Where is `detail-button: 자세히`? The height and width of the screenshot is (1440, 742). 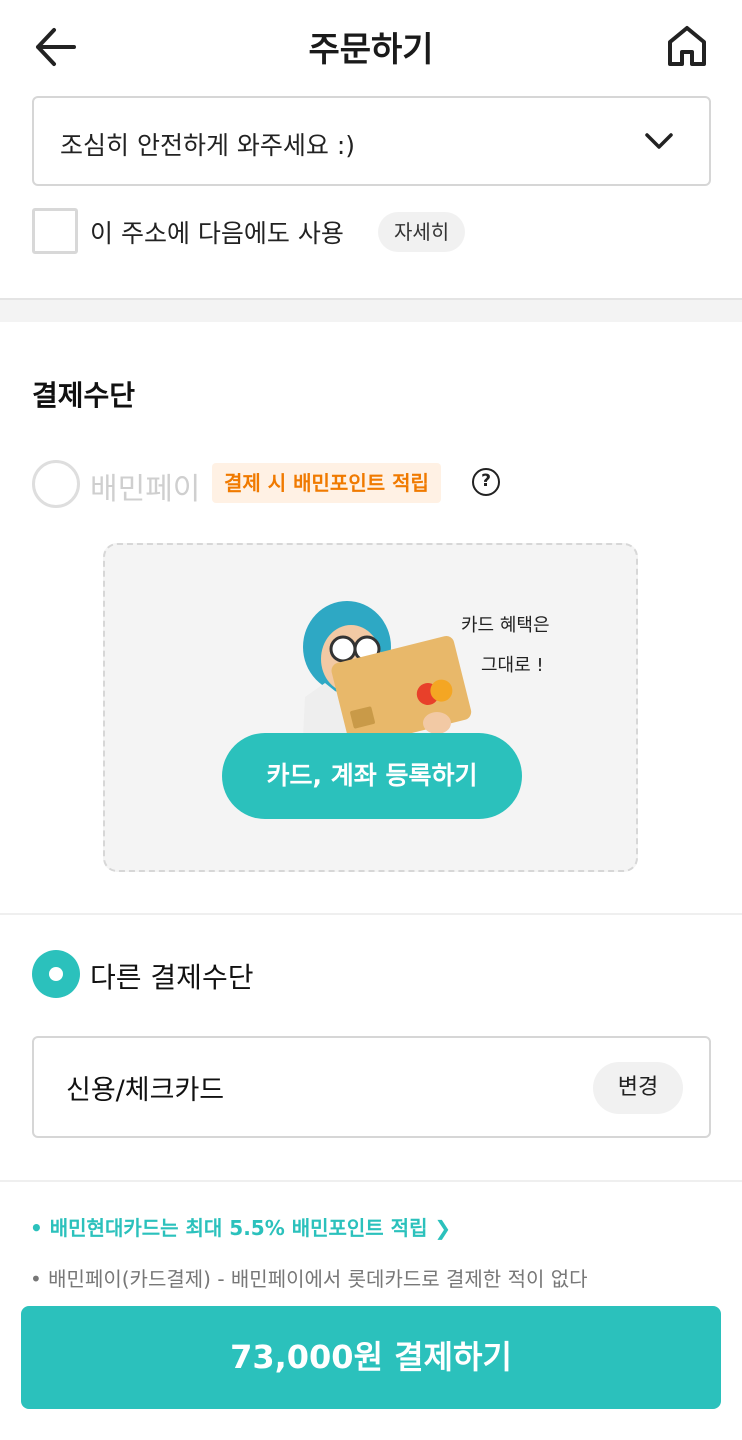 detail-button: 자세히 is located at coordinates (422, 232).